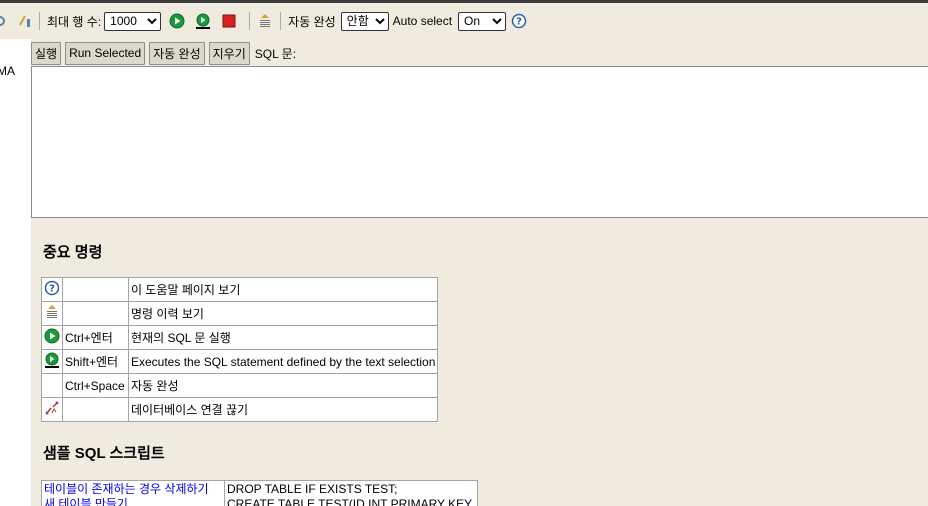  Describe the element at coordinates (283, 337) in the screenshot. I see `command-description: 현재의 SQL 문 실행` at that location.